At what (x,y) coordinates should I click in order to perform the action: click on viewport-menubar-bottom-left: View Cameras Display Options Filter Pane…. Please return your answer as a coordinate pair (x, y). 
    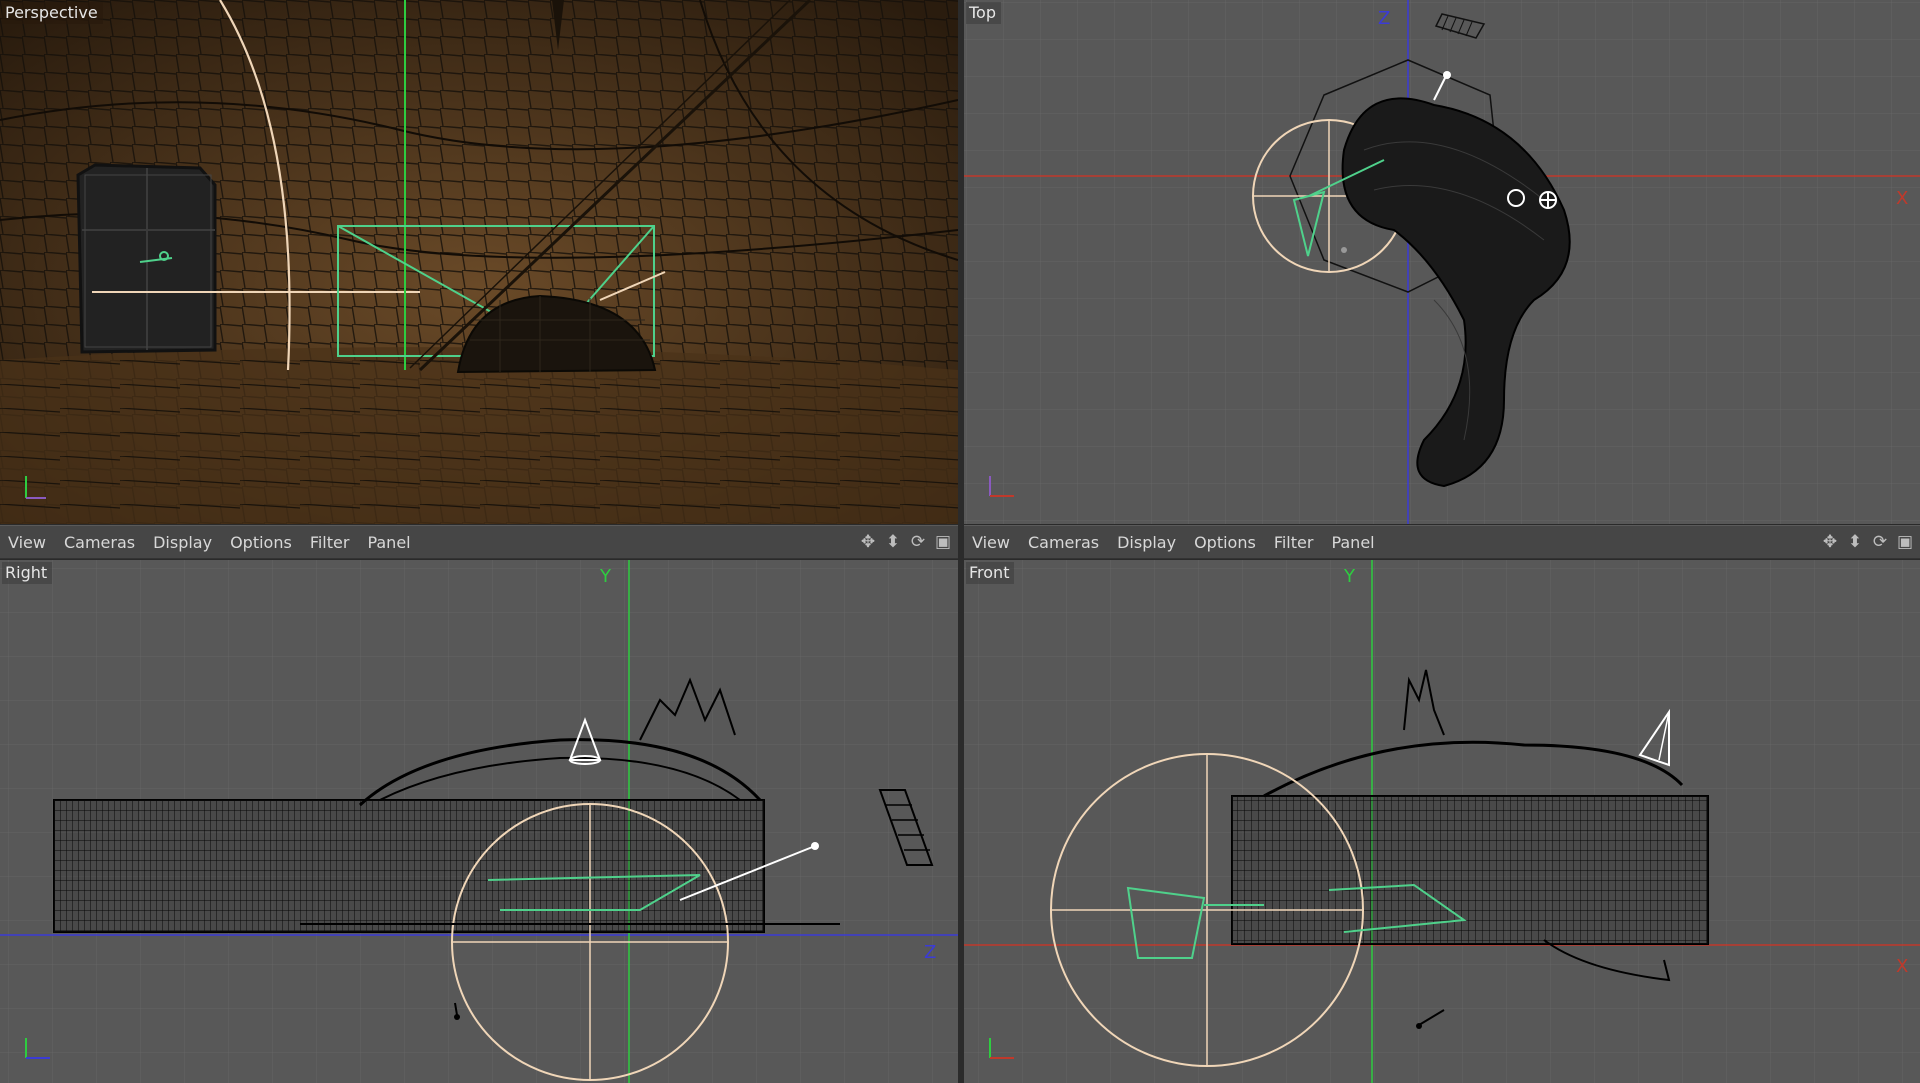
    Looking at the image, I should click on (479, 542).